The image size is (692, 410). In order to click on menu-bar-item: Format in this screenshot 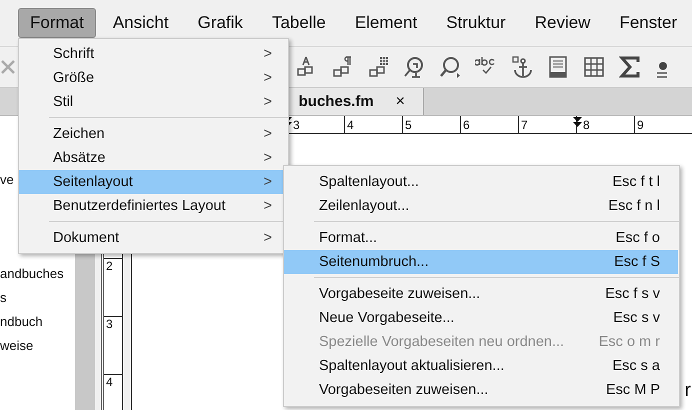, I will do `click(57, 23)`.